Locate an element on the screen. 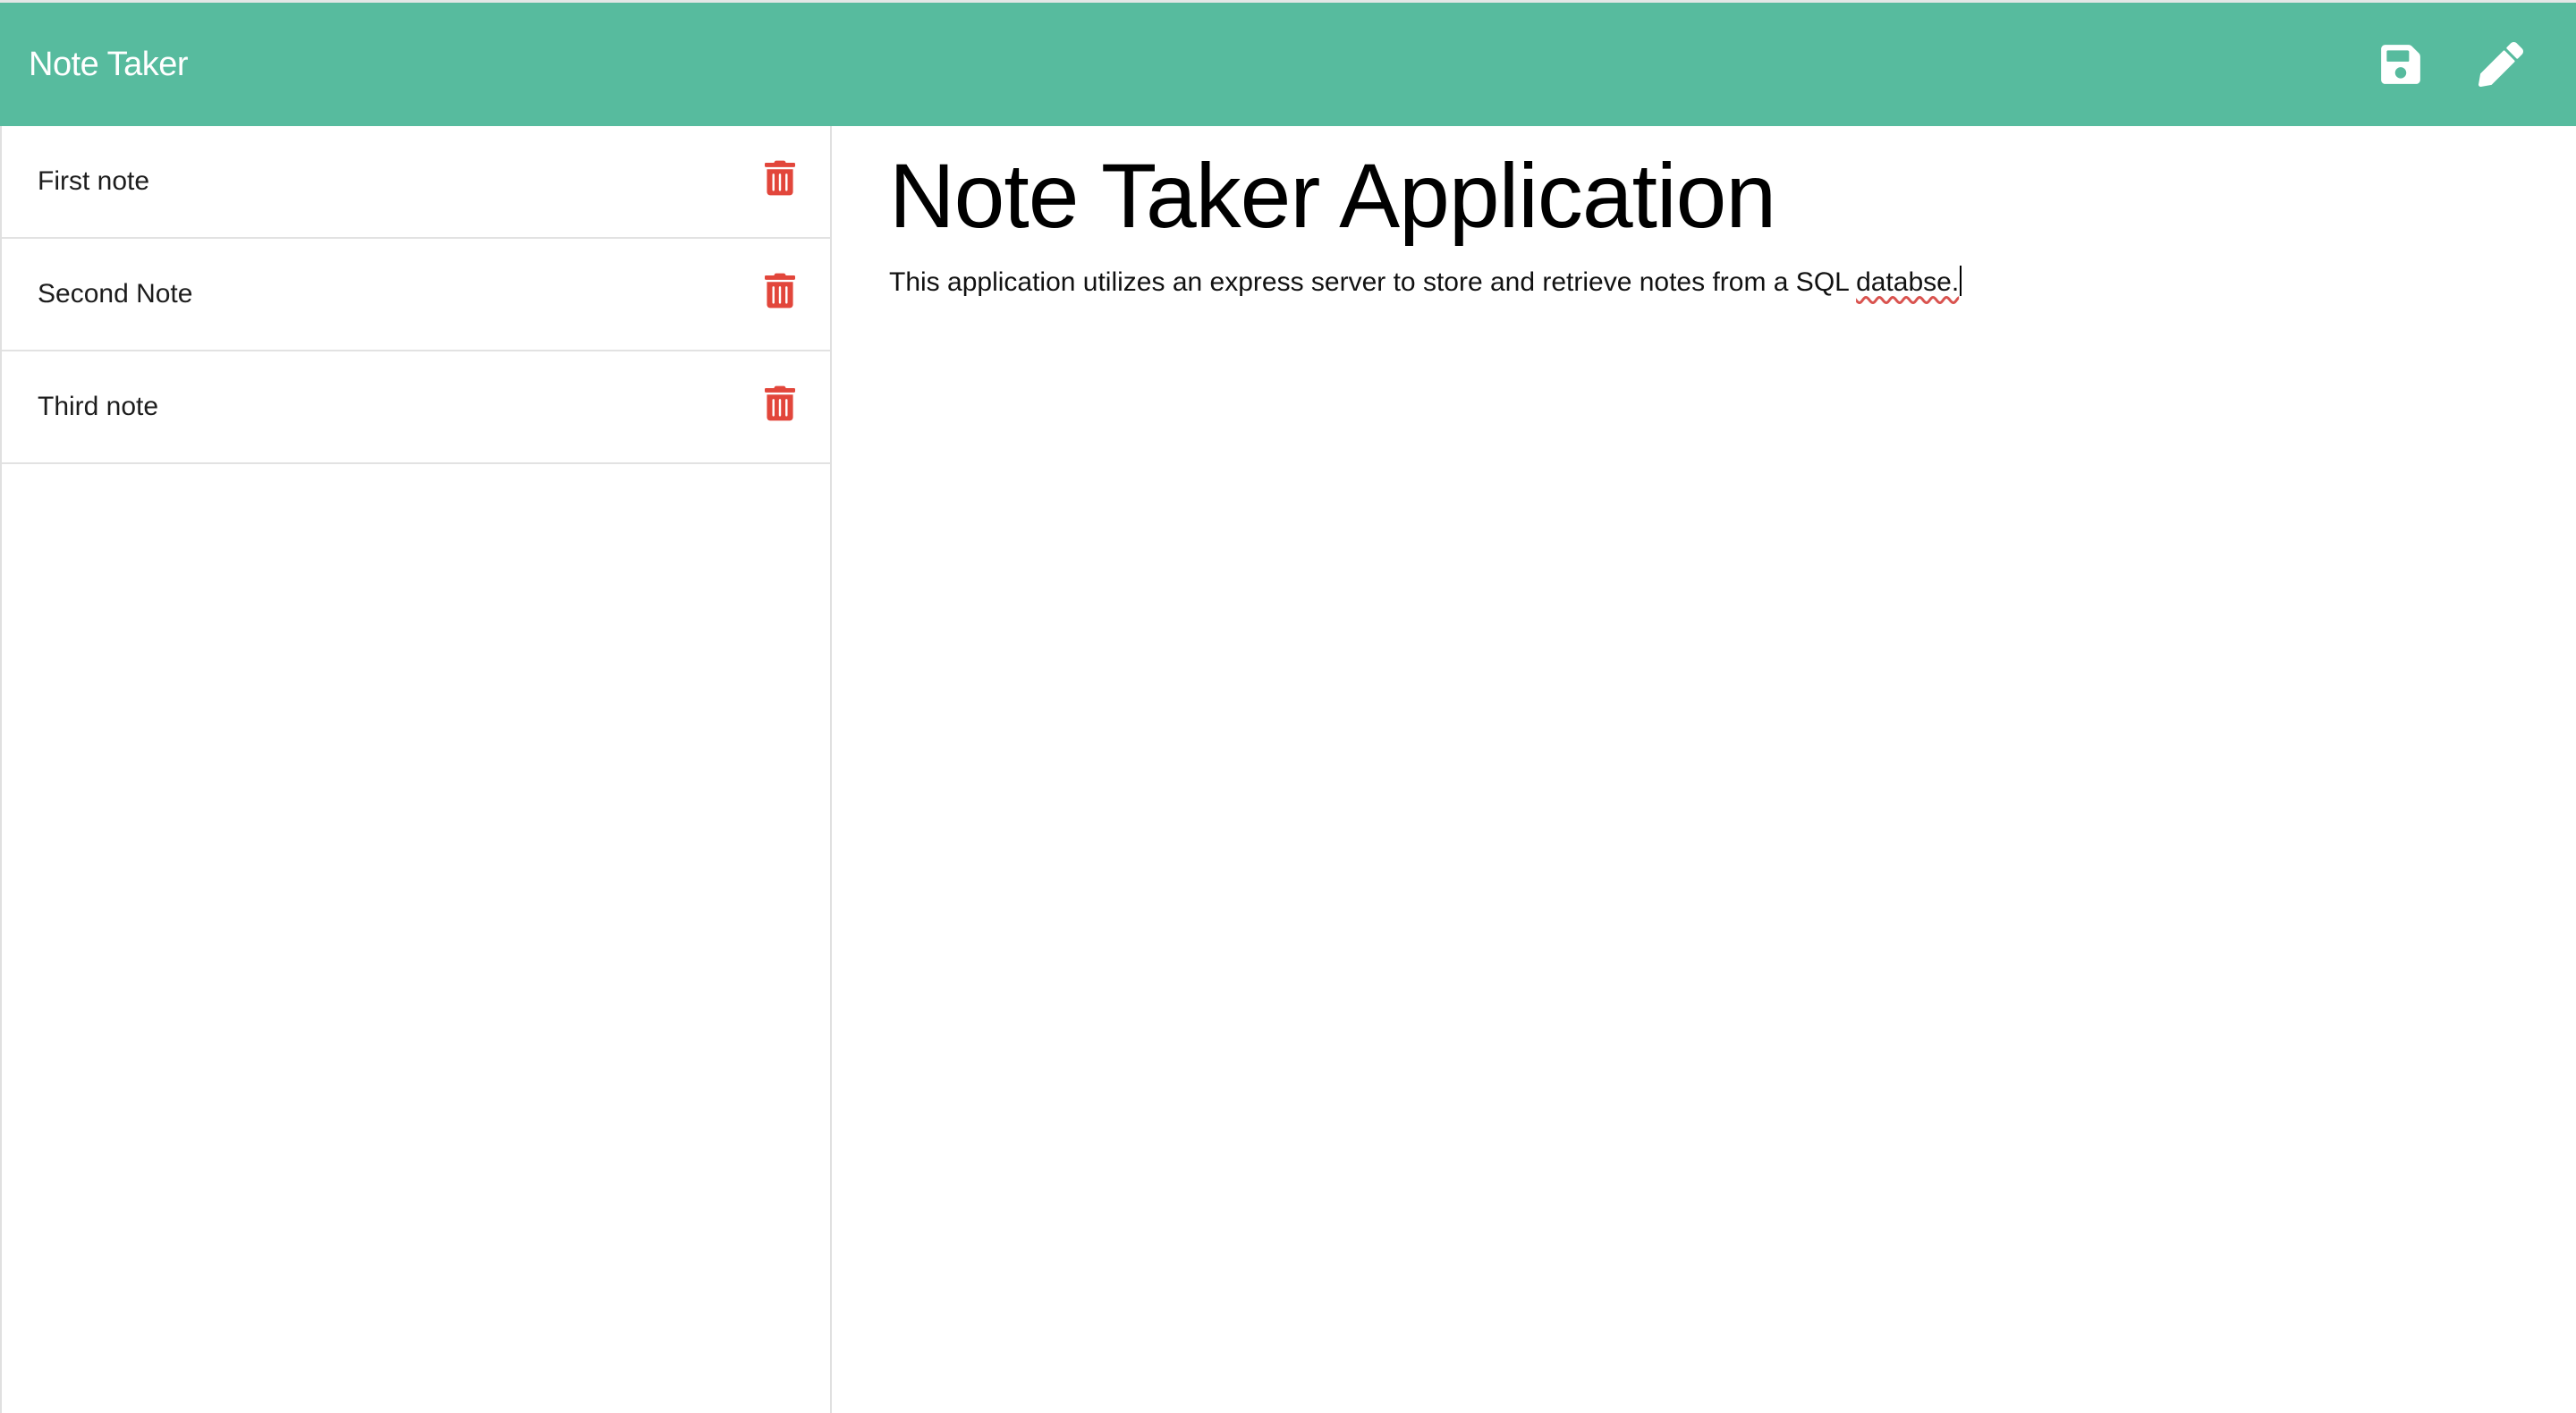 The height and width of the screenshot is (1413, 2576). save-icon is located at coordinates (2400, 64).